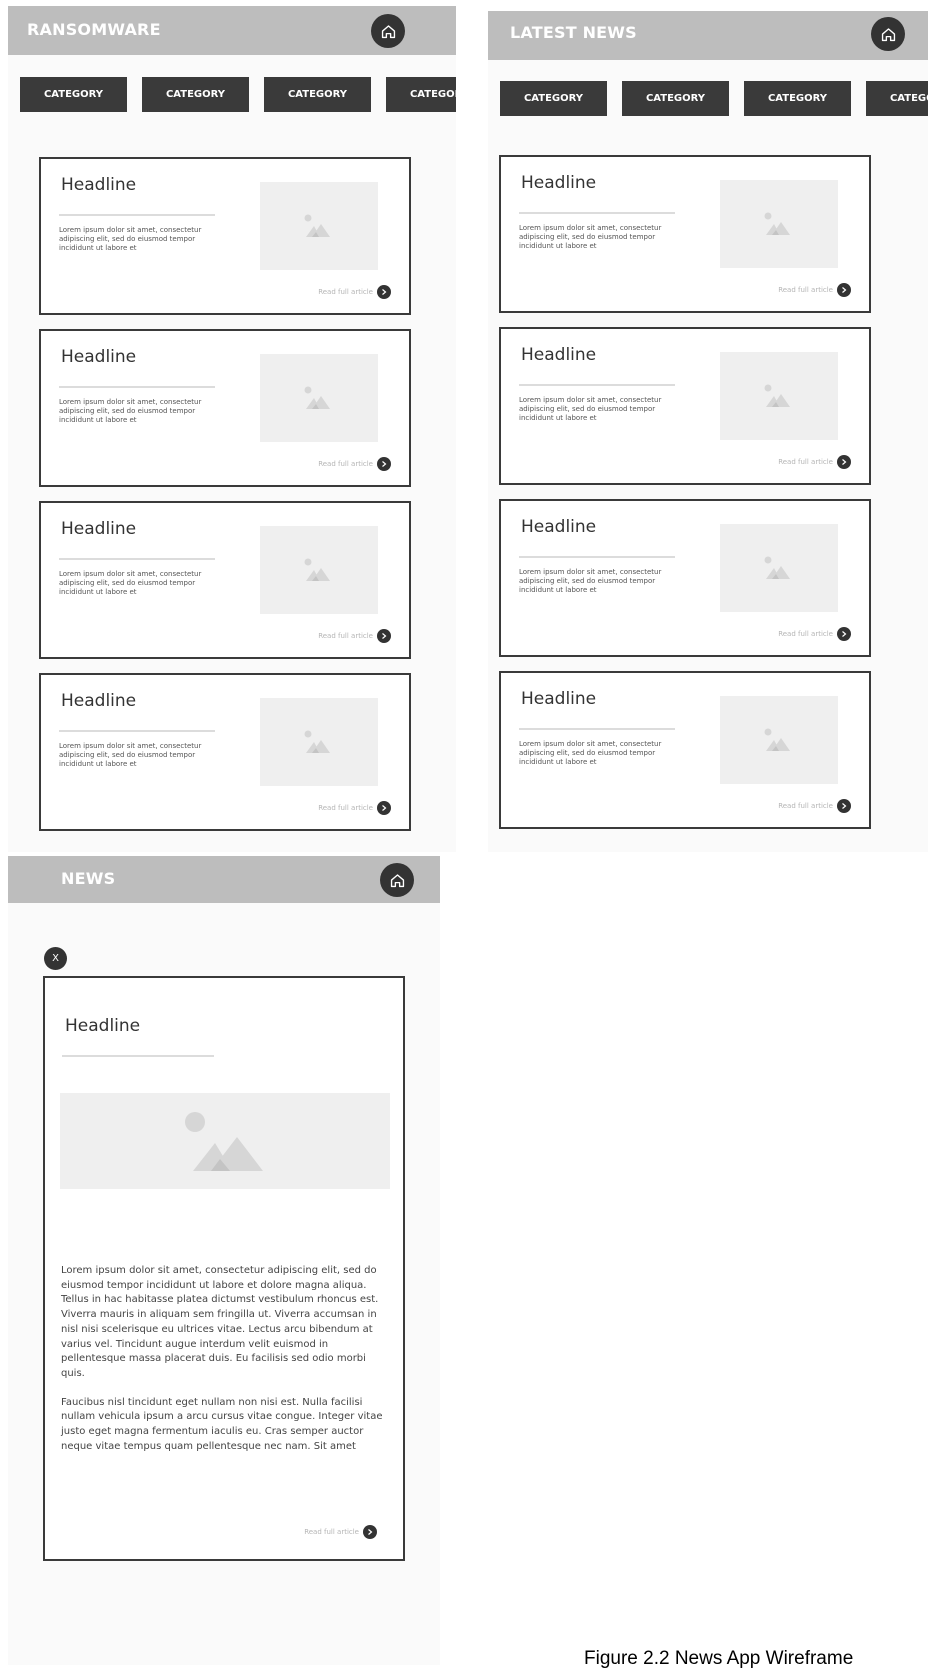  Describe the element at coordinates (232, 30) in the screenshot. I see `app-bar: RANSOMWARE` at that location.